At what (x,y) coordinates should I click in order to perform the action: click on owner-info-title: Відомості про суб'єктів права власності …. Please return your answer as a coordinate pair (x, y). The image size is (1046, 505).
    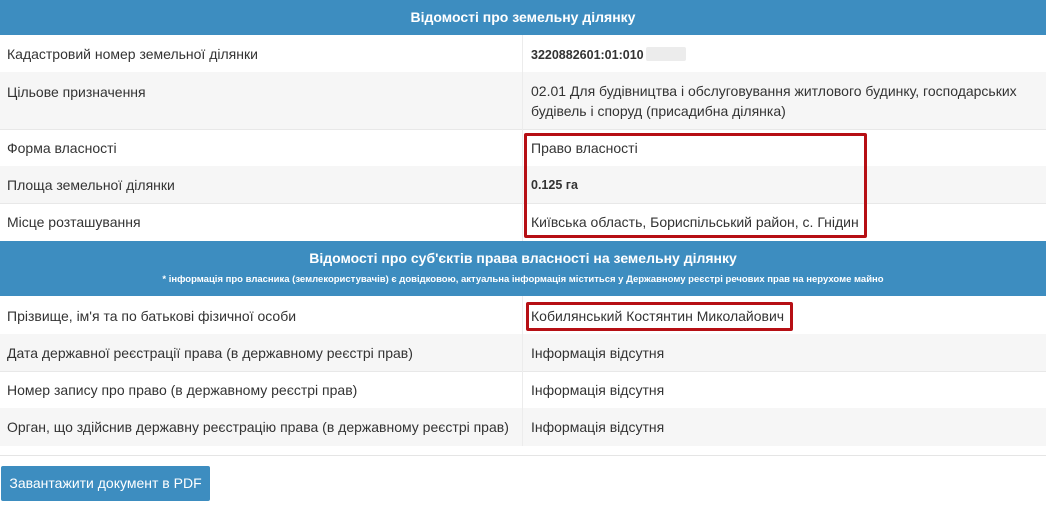
    Looking at the image, I should click on (523, 258).